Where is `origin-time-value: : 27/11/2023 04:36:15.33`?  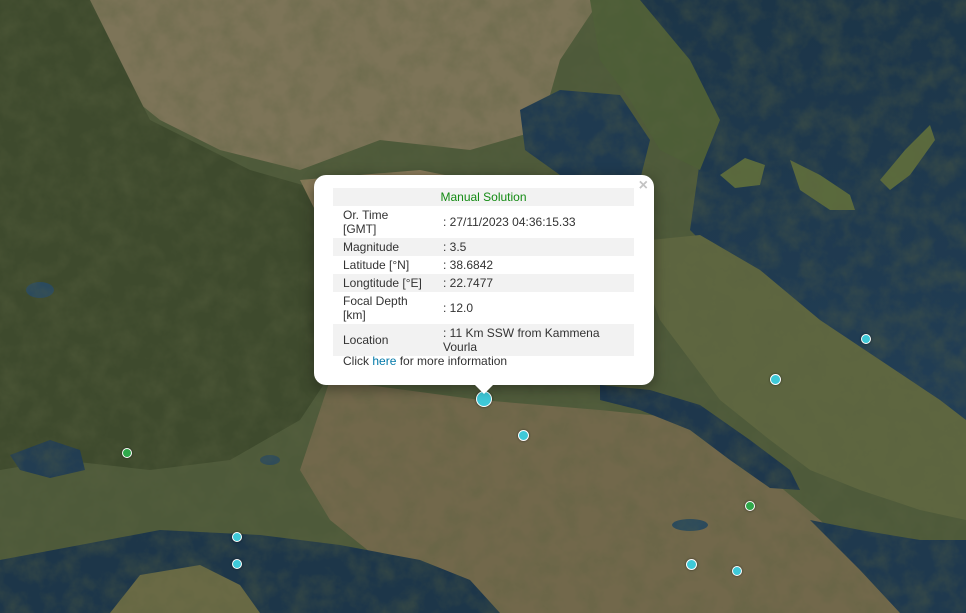 origin-time-value: : 27/11/2023 04:36:15.33 is located at coordinates (509, 222).